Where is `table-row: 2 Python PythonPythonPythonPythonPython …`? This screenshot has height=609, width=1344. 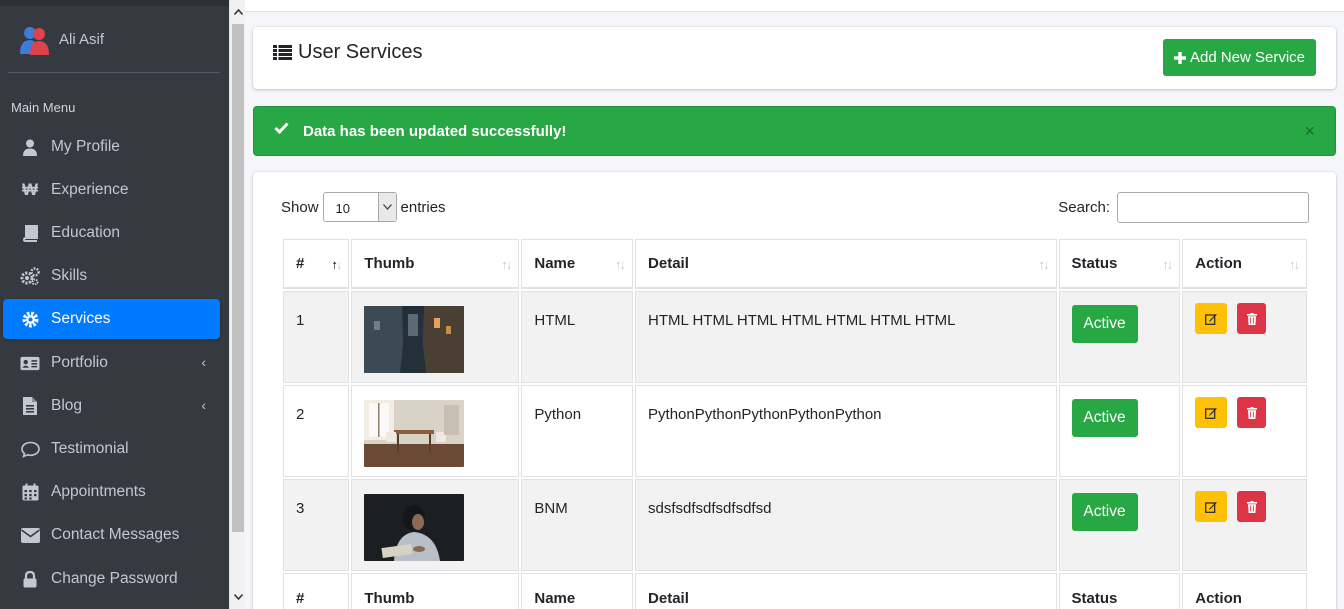 table-row: 2 Python PythonPythonPythonPythonPython … is located at coordinates (795, 431).